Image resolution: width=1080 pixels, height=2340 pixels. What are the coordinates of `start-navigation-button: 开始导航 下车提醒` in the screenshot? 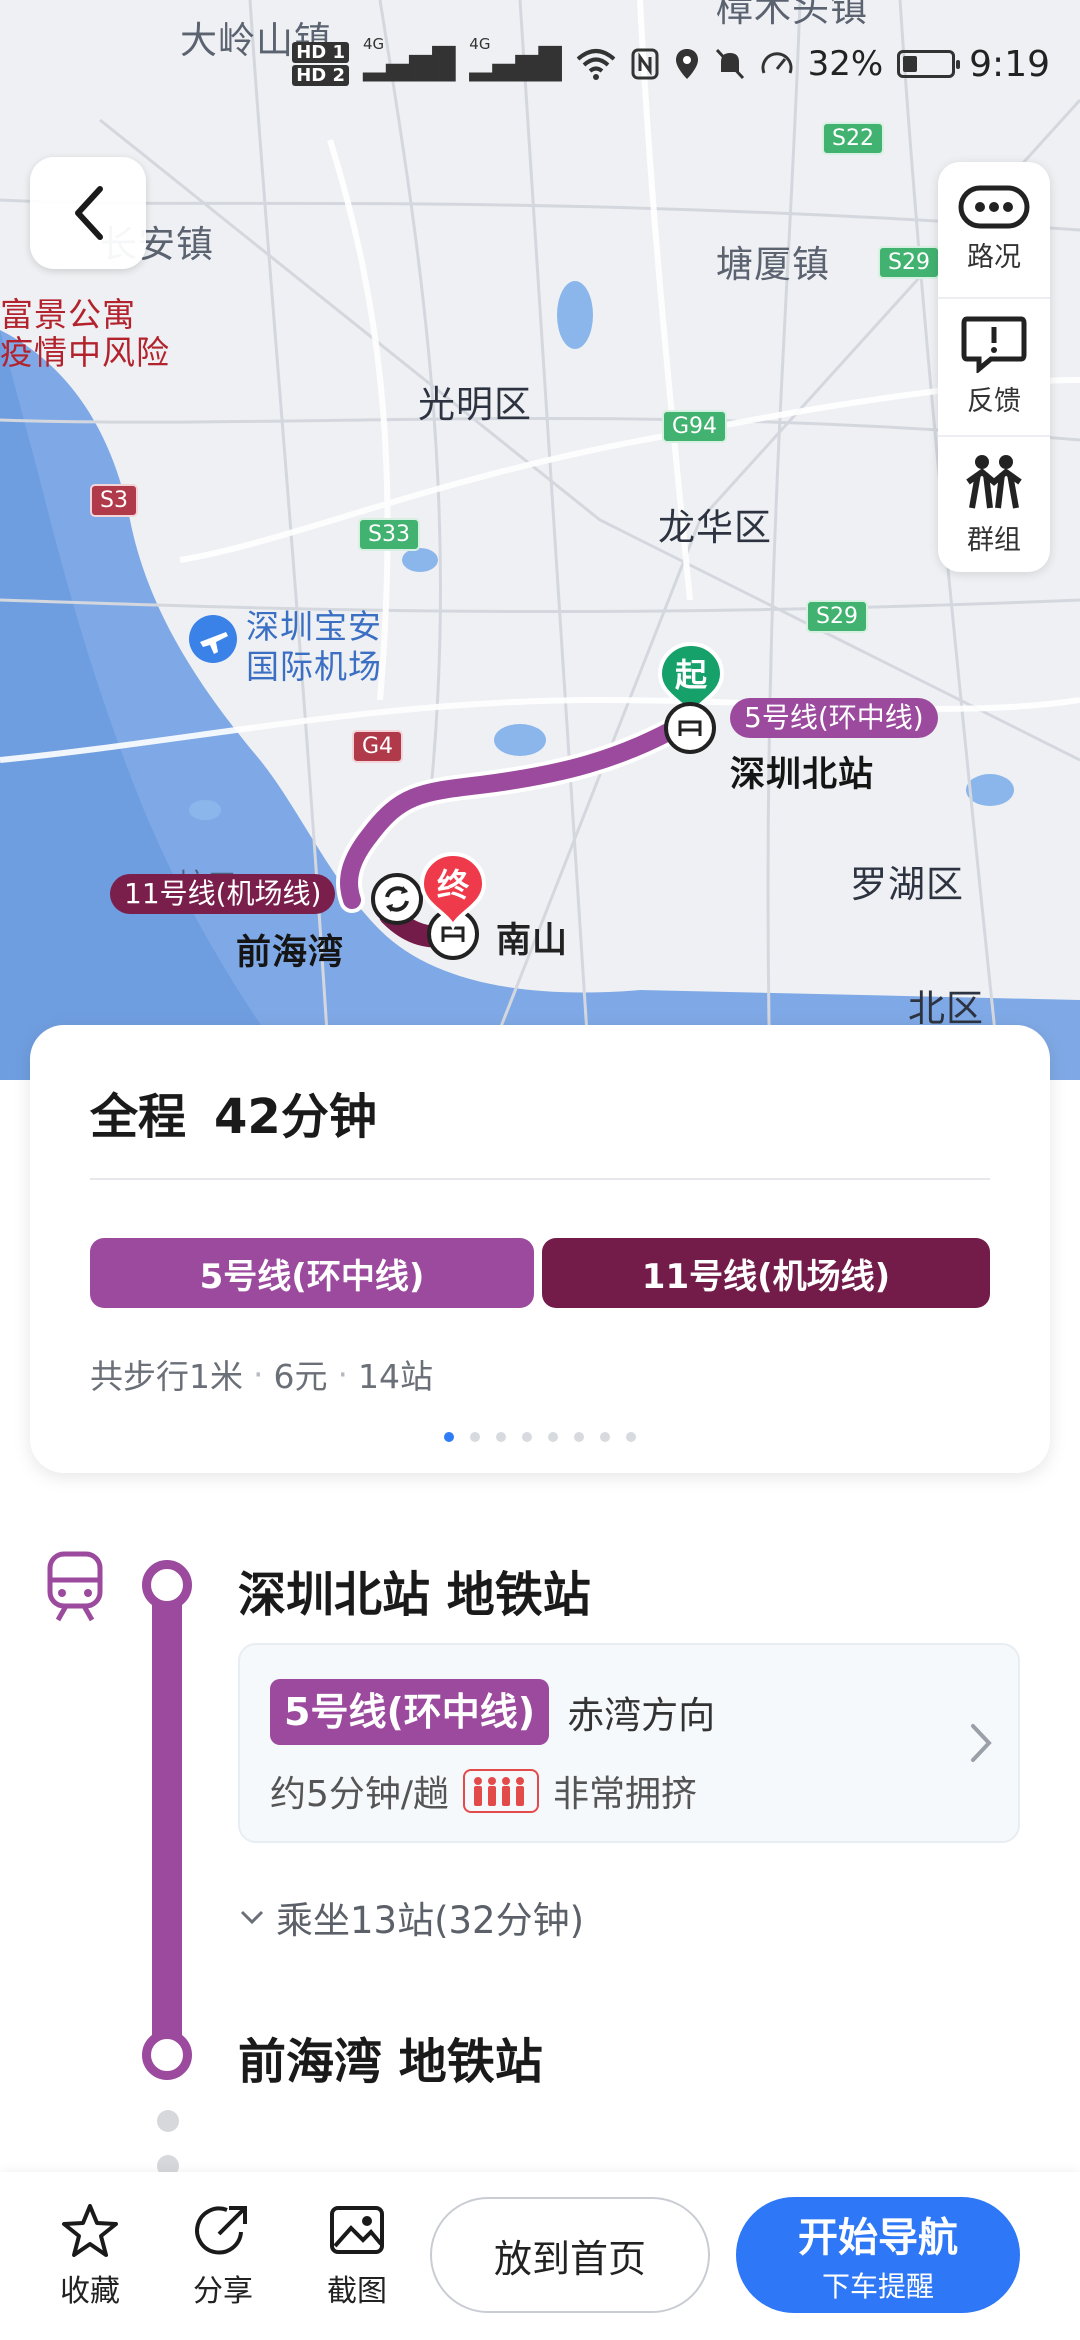 It's located at (878, 2255).